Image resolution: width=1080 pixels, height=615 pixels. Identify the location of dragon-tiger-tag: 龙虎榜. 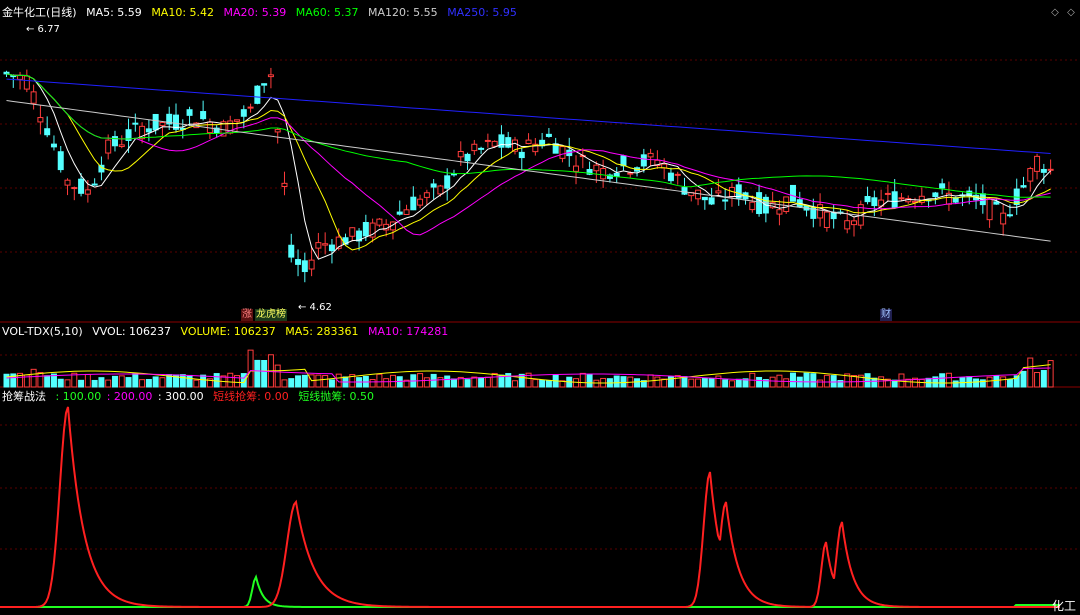
(271, 315).